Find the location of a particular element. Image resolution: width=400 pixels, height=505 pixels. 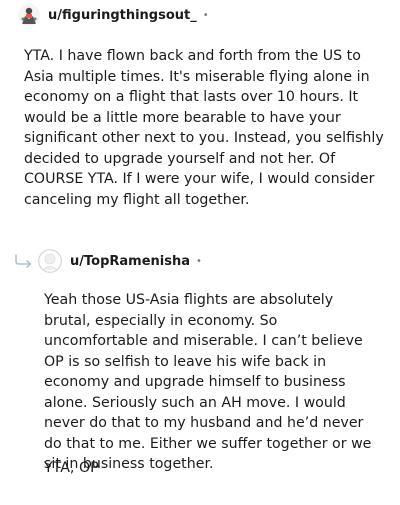

comment-header: u/figuringthingsout_ • is located at coordinates (113, 15).